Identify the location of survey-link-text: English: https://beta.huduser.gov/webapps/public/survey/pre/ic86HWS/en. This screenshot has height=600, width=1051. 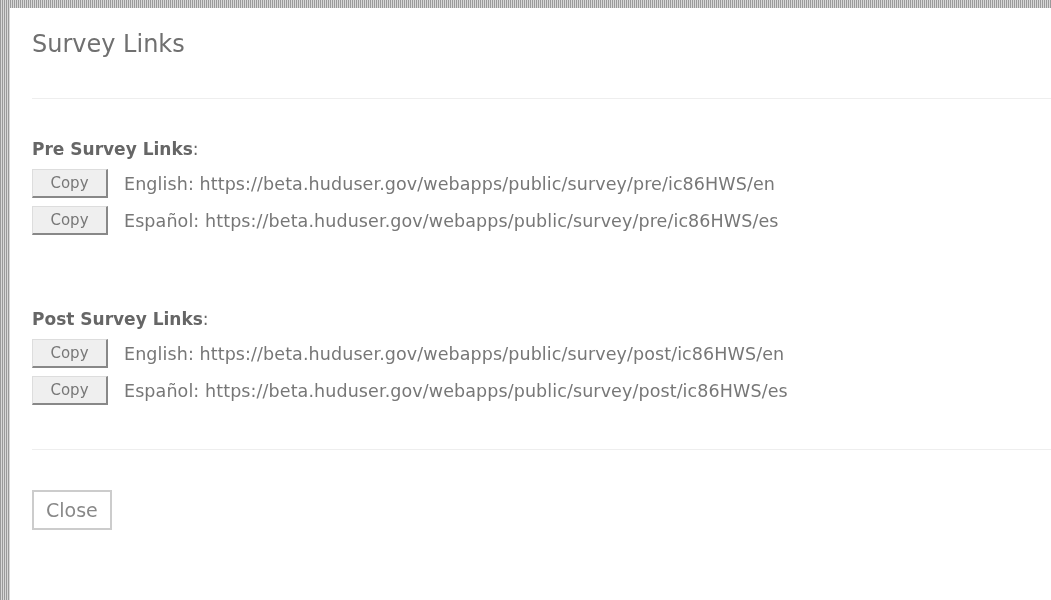
(449, 183).